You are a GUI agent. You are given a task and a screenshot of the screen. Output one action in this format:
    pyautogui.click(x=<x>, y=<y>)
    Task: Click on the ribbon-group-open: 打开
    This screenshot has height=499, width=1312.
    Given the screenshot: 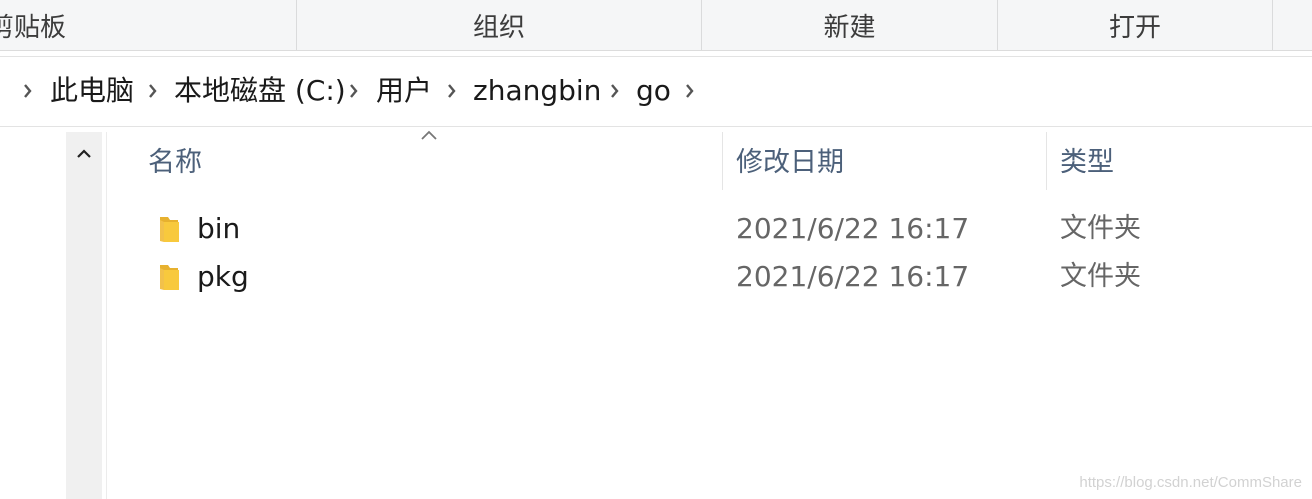 What is the action you would take?
    pyautogui.click(x=1135, y=25)
    